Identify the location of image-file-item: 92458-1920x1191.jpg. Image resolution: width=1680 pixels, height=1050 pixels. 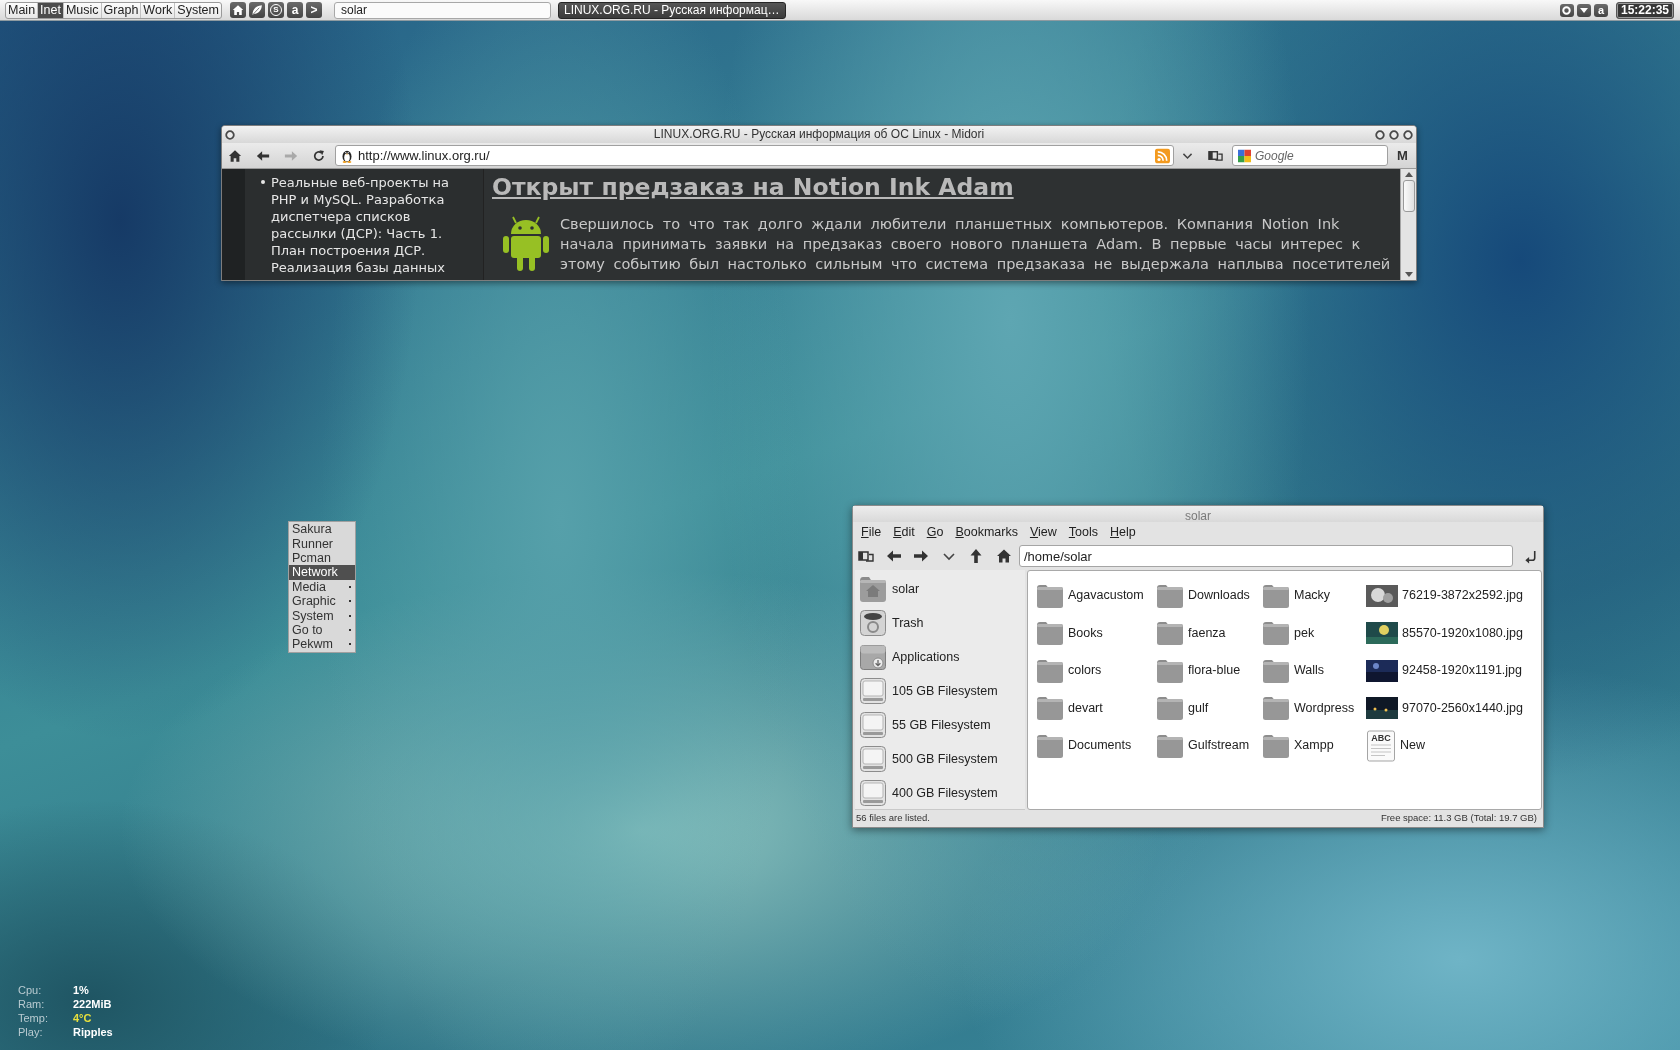
(1444, 671).